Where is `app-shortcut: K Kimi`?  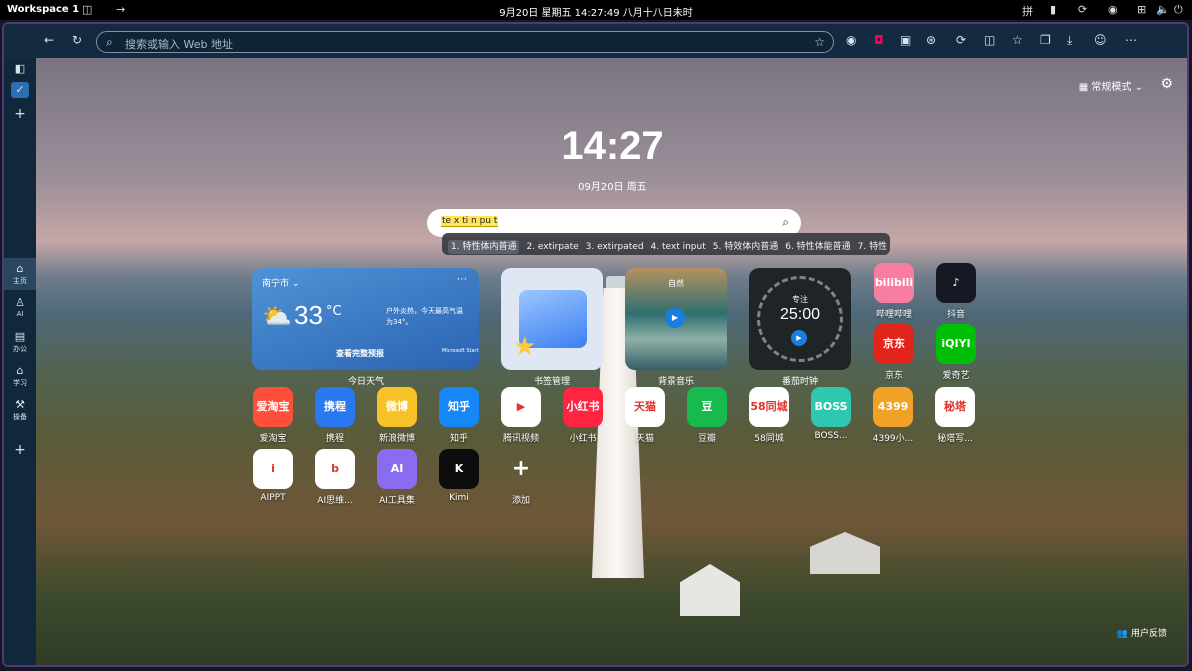 app-shortcut: K Kimi is located at coordinates (459, 476).